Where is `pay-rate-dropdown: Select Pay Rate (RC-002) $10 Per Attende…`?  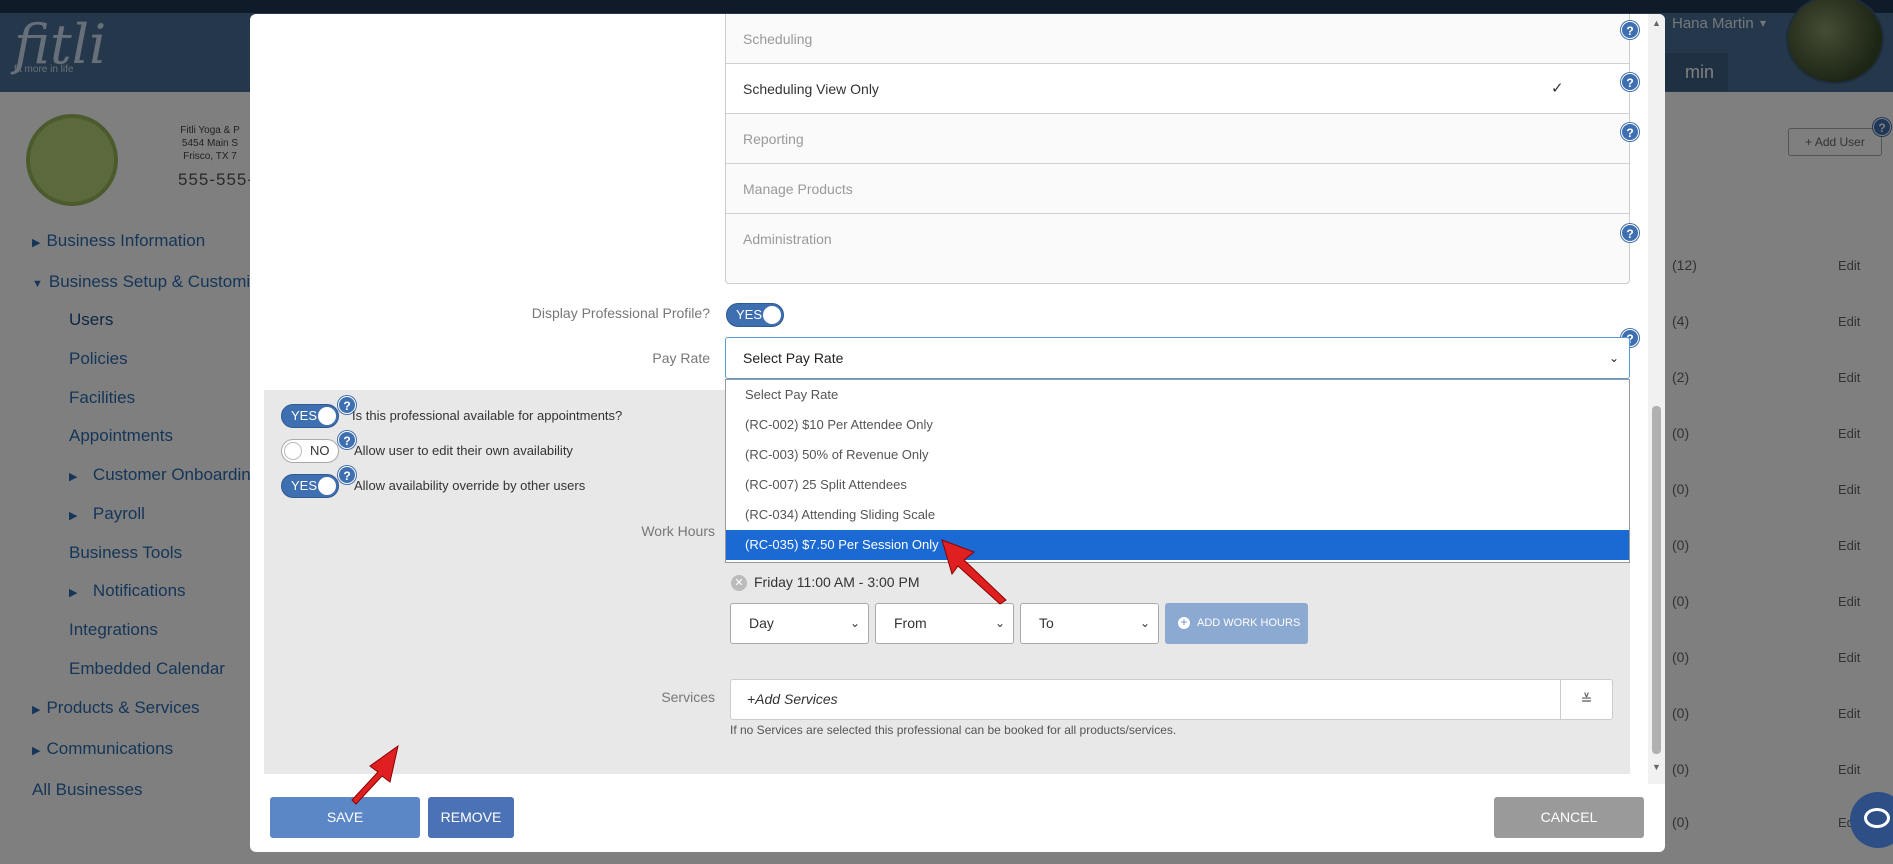
pay-rate-dropdown: Select Pay Rate (RC-002) $10 Per Attende… is located at coordinates (1177, 471).